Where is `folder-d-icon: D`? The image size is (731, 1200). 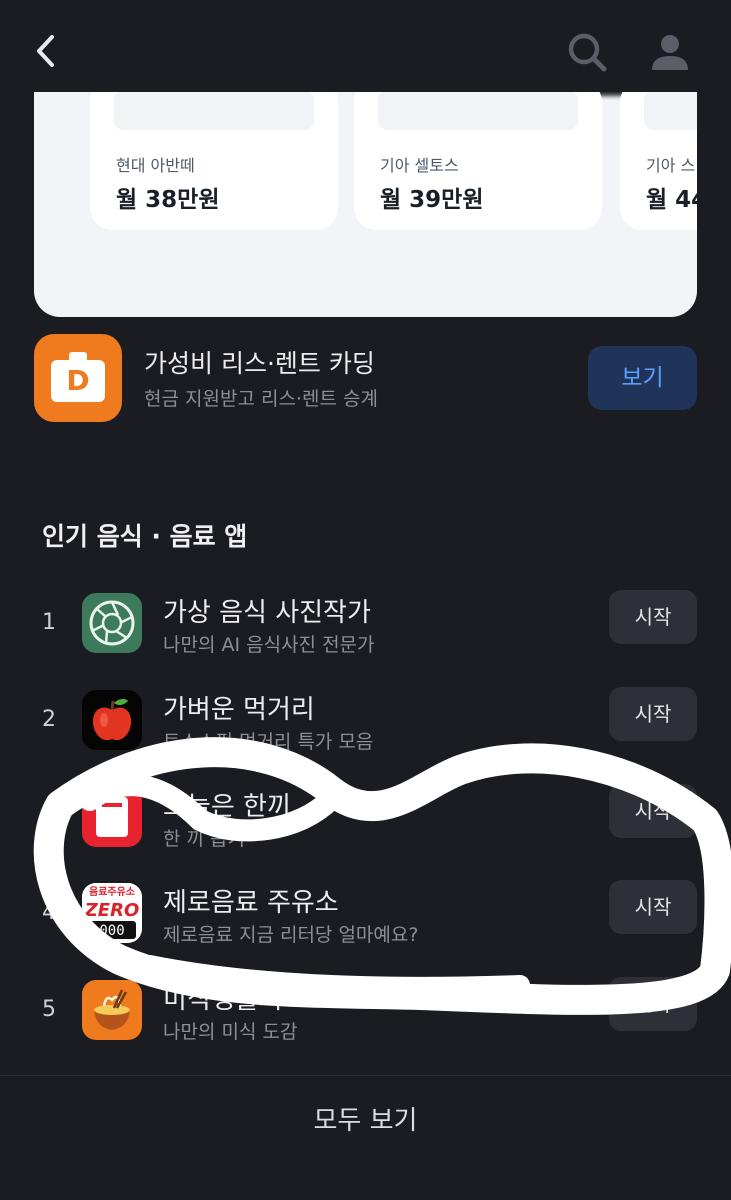 folder-d-icon: D is located at coordinates (78, 378).